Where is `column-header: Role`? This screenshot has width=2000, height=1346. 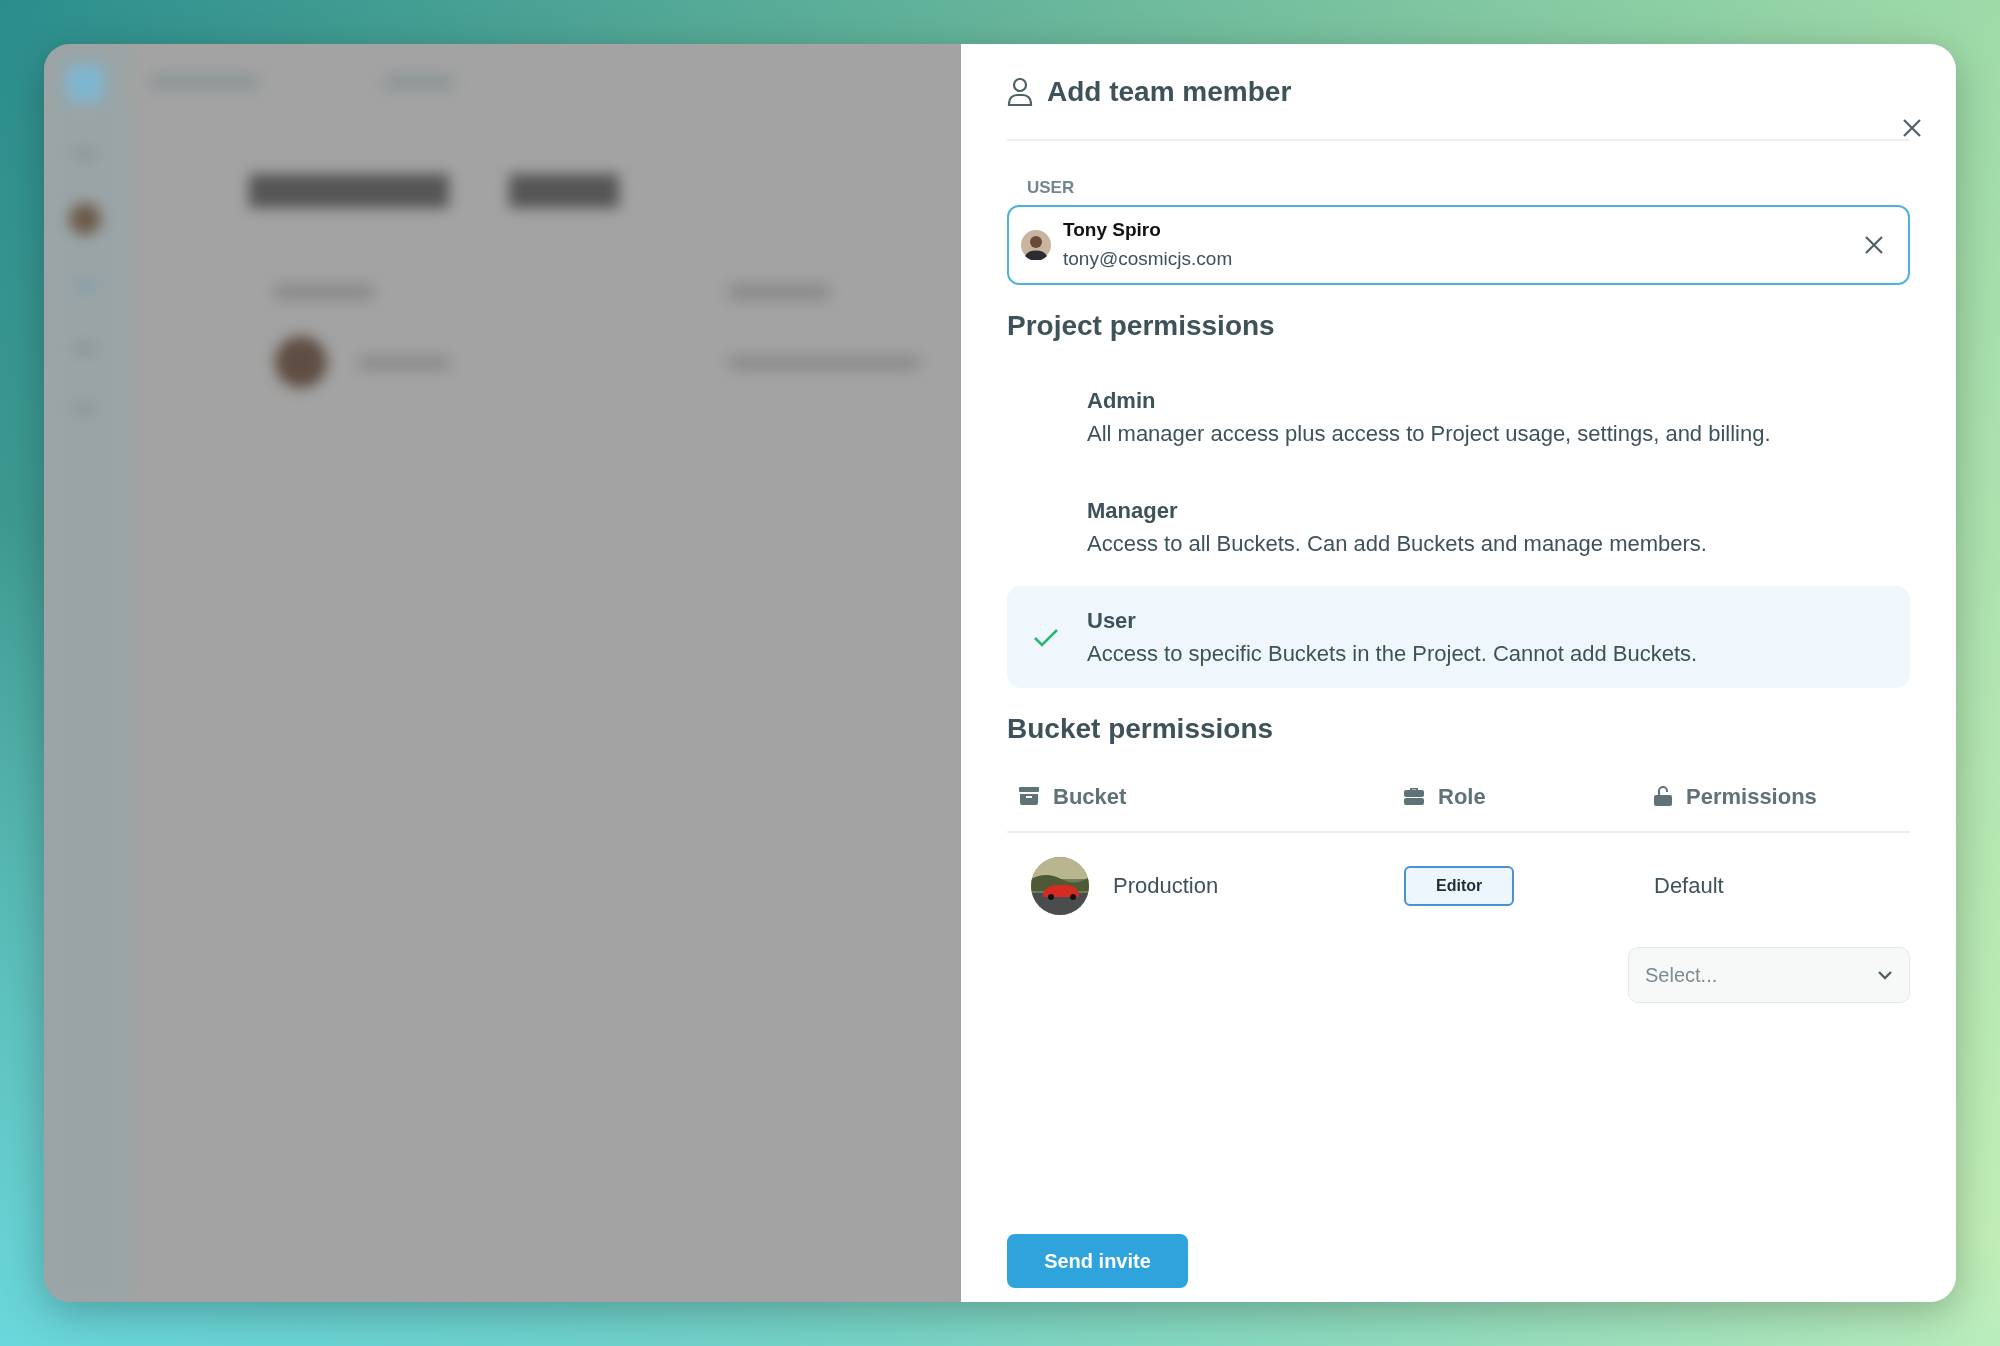
column-header: Role is located at coordinates (1462, 796).